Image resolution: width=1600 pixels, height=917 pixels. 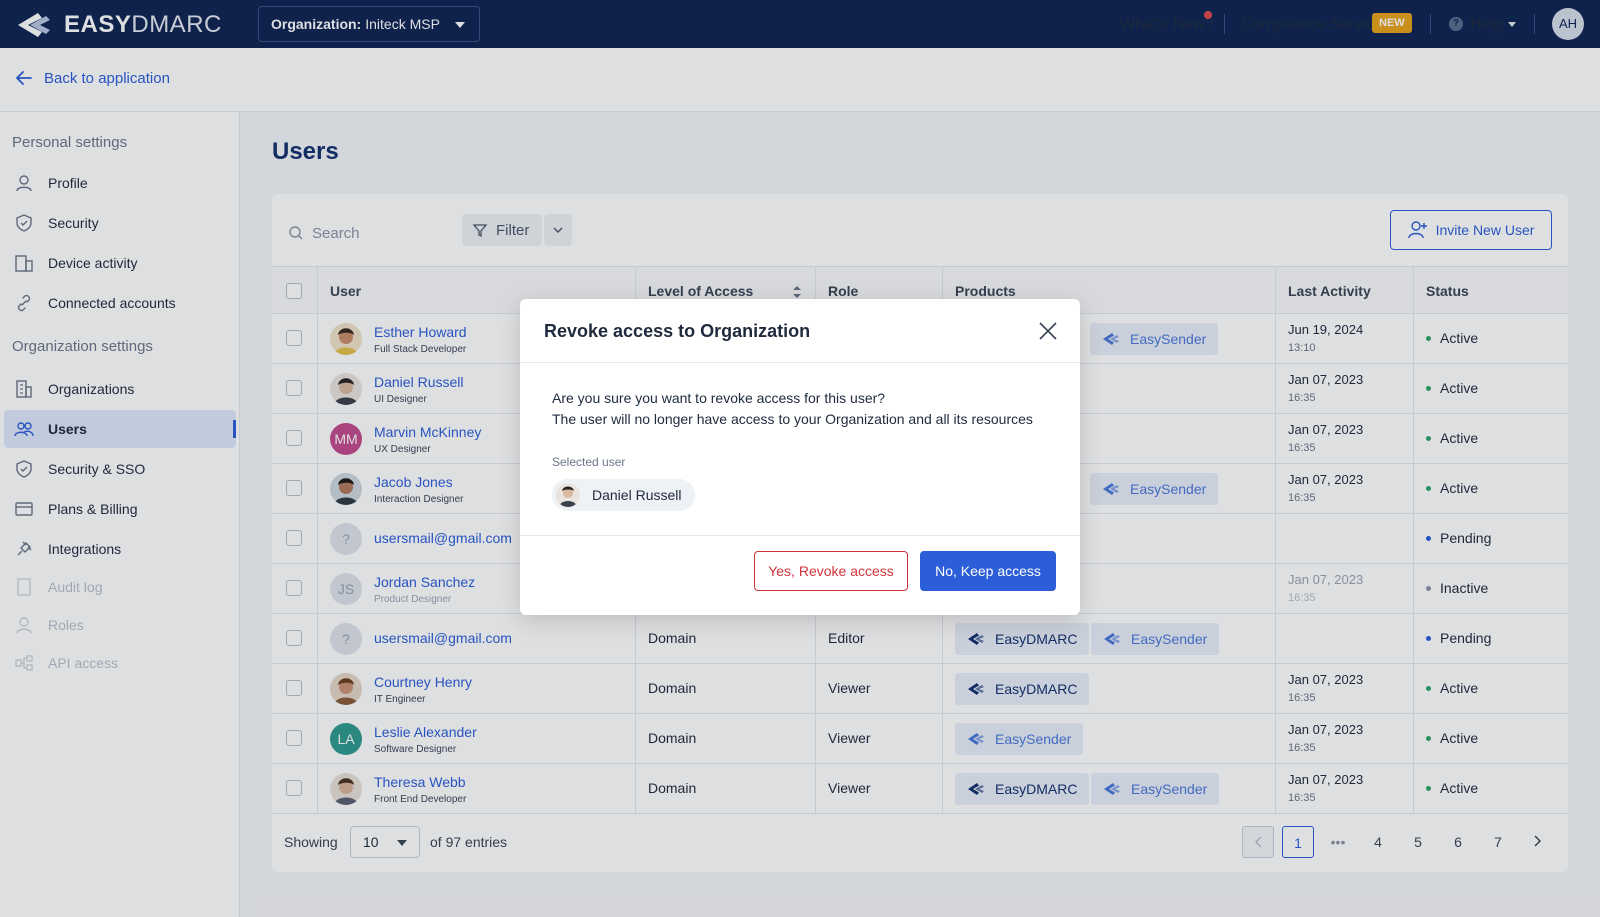 What do you see at coordinates (677, 331) in the screenshot?
I see `dialog-title: Revoke access to Organization` at bounding box center [677, 331].